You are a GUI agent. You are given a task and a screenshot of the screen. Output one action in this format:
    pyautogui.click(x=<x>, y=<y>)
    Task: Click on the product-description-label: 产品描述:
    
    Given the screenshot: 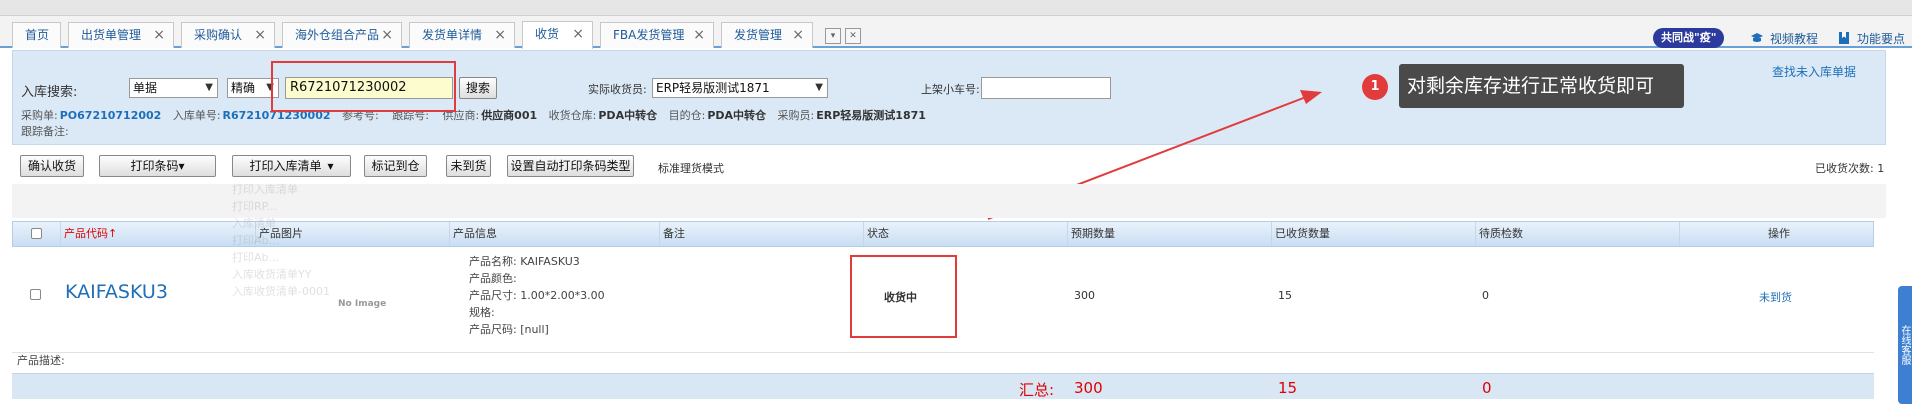 What is the action you would take?
    pyautogui.click(x=41, y=360)
    